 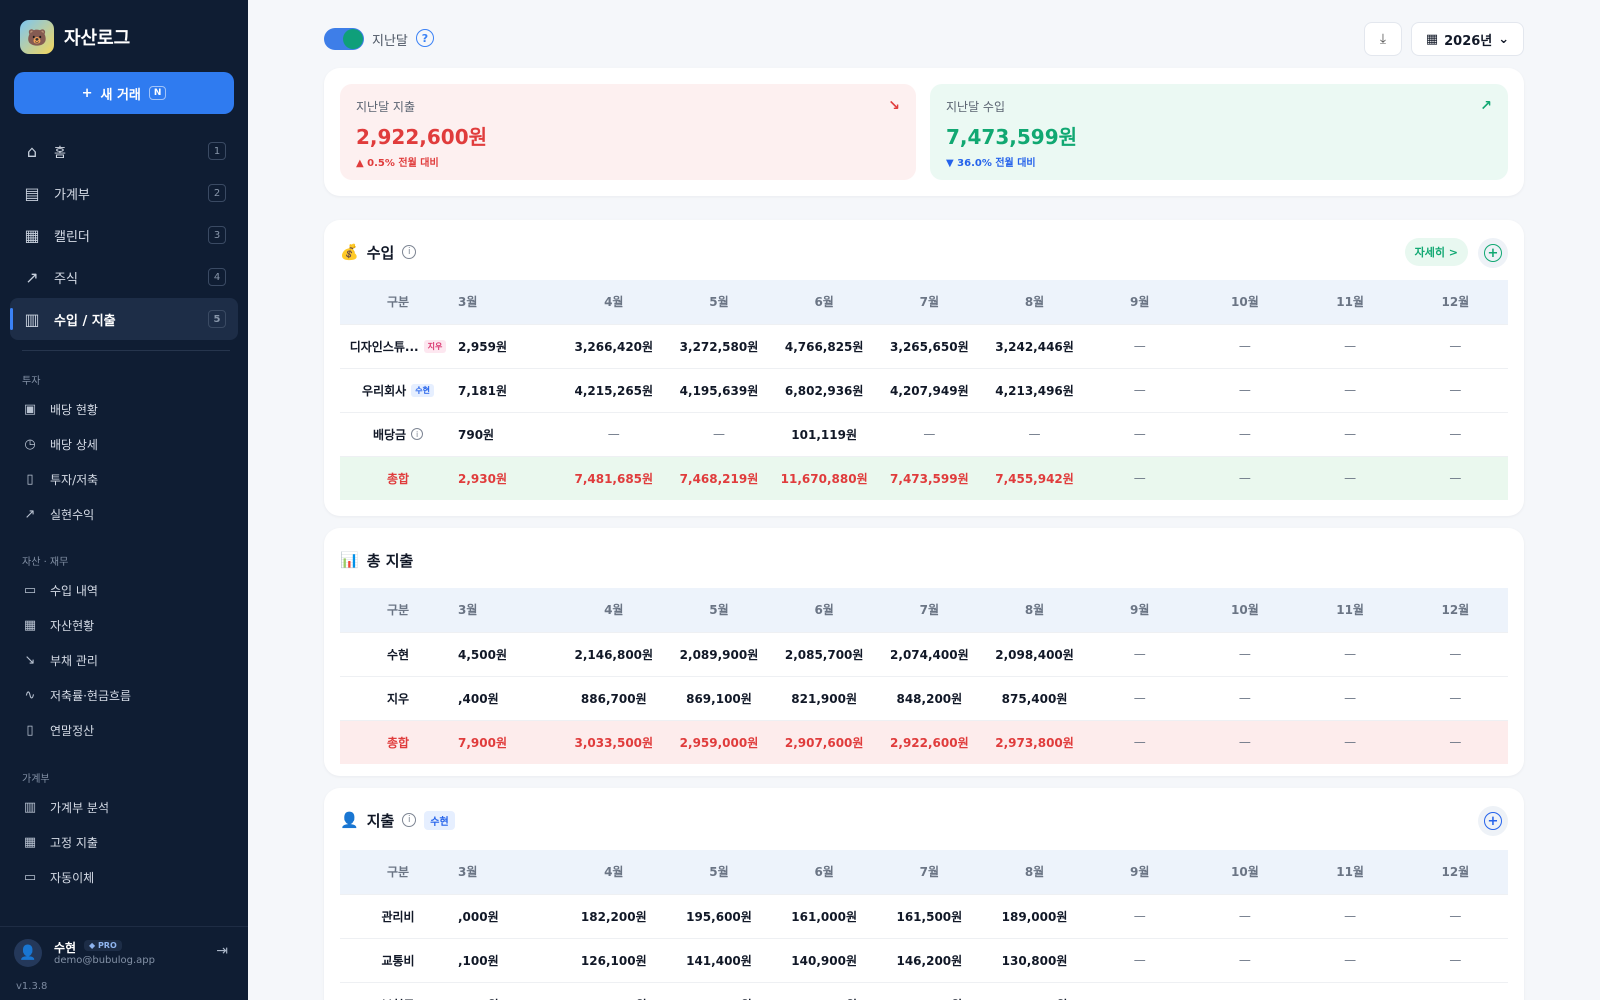 I want to click on sidebar-item-invest-saving: ▯ 투자/저축, so click(x=124, y=479).